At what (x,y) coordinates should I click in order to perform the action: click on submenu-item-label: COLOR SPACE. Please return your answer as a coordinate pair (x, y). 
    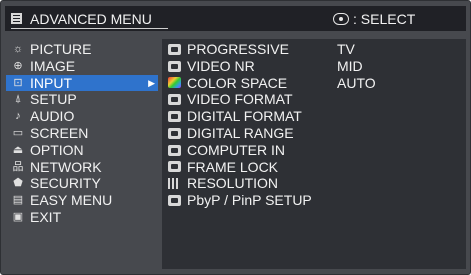
    Looking at the image, I should click on (237, 82).